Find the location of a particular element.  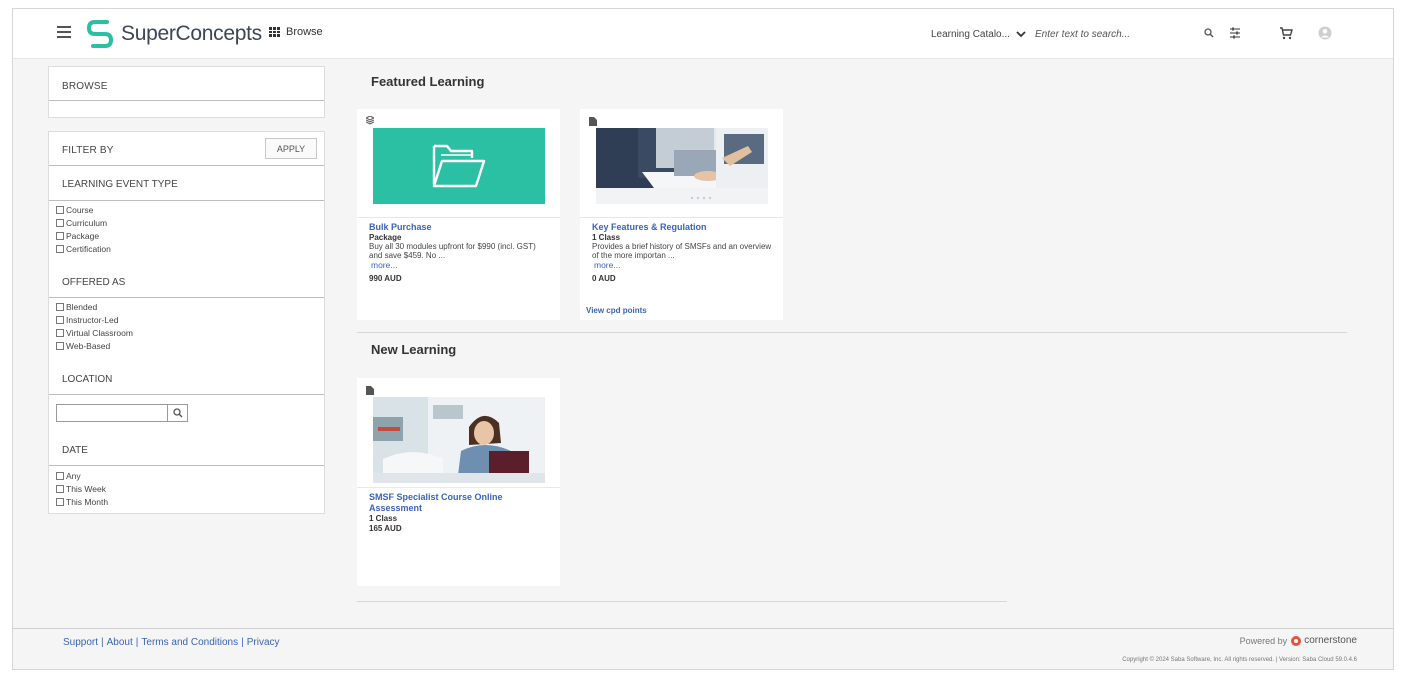

checkbox-label: Blended is located at coordinates (82, 306).